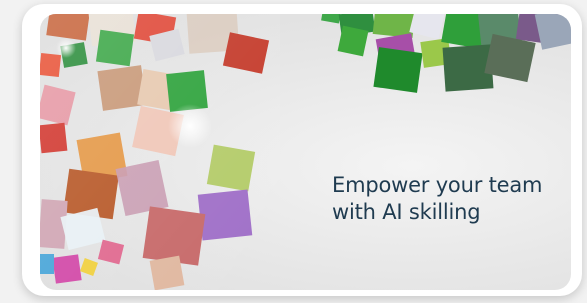  Describe the element at coordinates (406, 212) in the screenshot. I see `headline-line-2: with AI skilling` at that location.